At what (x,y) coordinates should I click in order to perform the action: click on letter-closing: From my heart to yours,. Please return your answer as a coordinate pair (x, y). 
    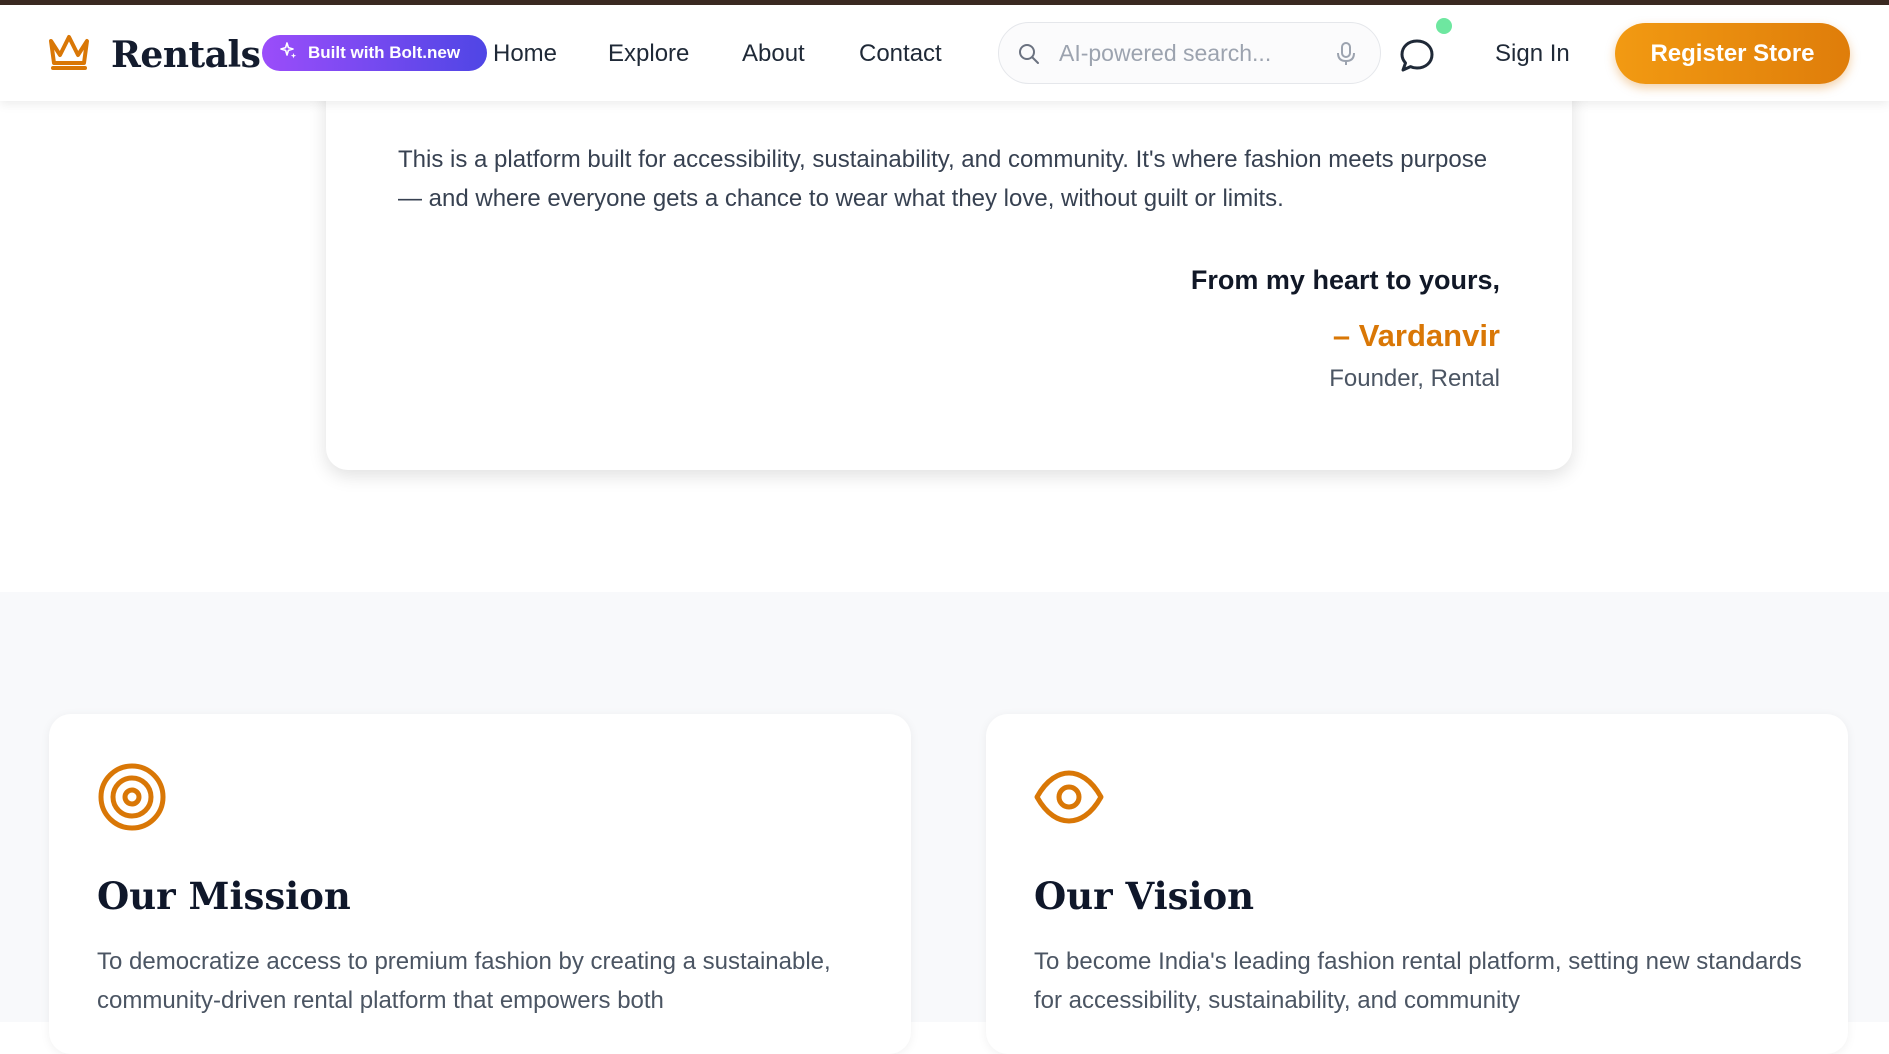
    Looking at the image, I should click on (1345, 280).